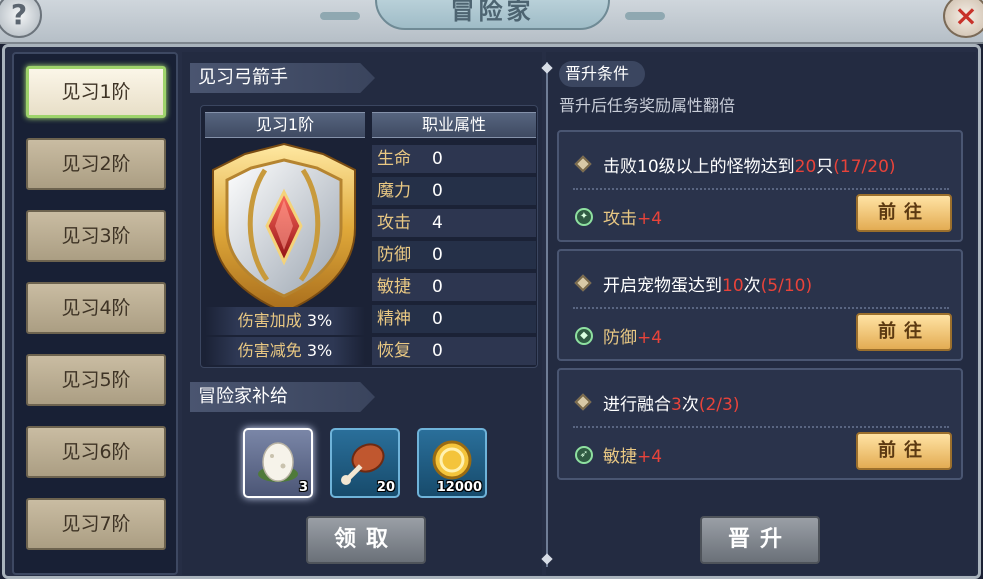  What do you see at coordinates (454, 125) in the screenshot?
I see `attr-header: 职业属性` at bounding box center [454, 125].